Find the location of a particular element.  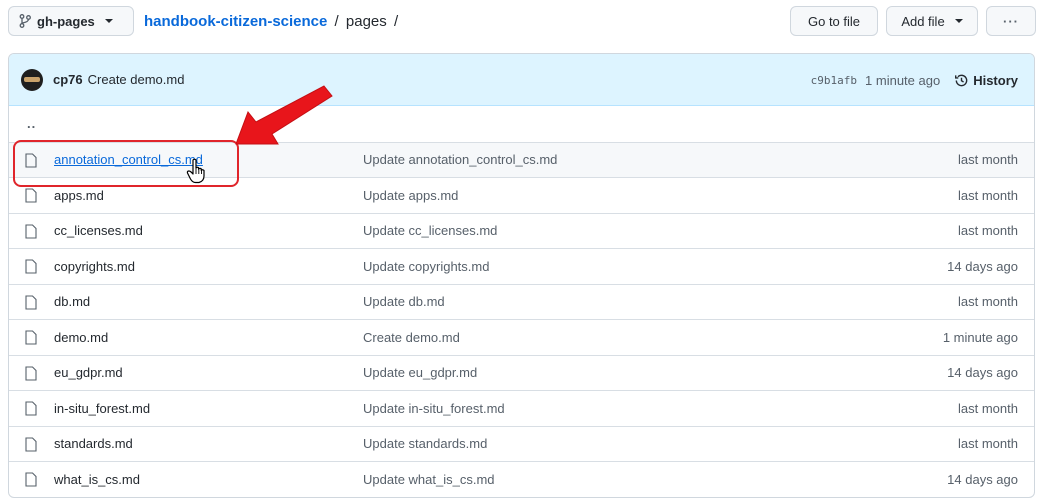

more-options-button: ··· is located at coordinates (1011, 21).